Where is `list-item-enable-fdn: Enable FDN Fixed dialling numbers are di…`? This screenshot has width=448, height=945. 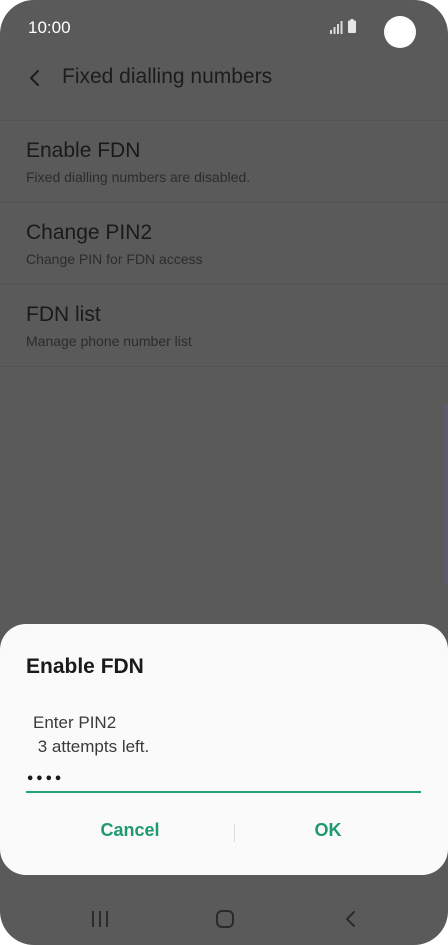 list-item-enable-fdn: Enable FDN Fixed dialling numbers are di… is located at coordinates (224, 161).